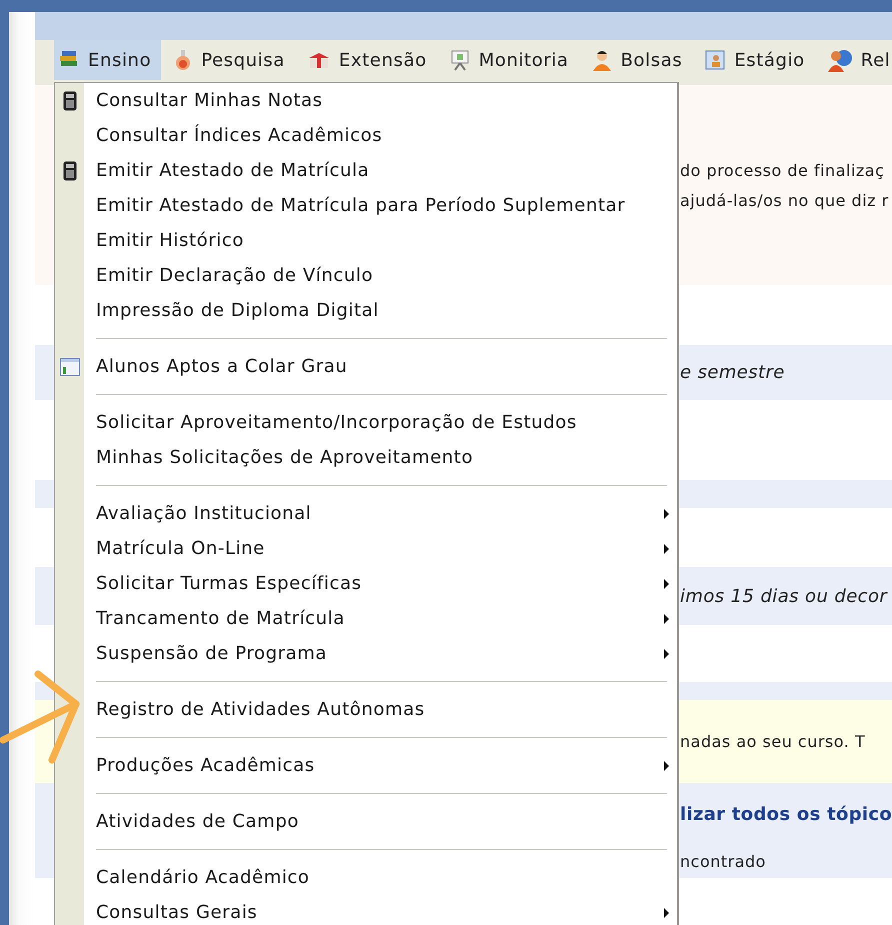 This screenshot has width=892, height=925. I want to click on menu-item: Emitir Atestado de Matrícula, so click(366, 170).